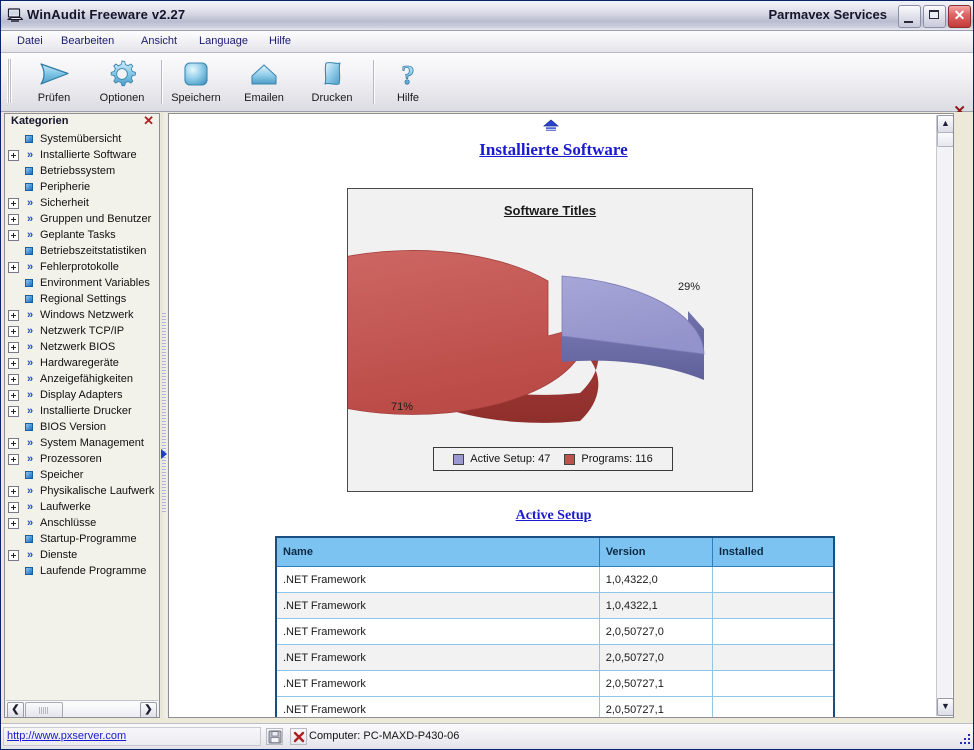 The height and width of the screenshot is (750, 974). Describe the element at coordinates (656, 551) in the screenshot. I see `column-header-version: Version` at that location.